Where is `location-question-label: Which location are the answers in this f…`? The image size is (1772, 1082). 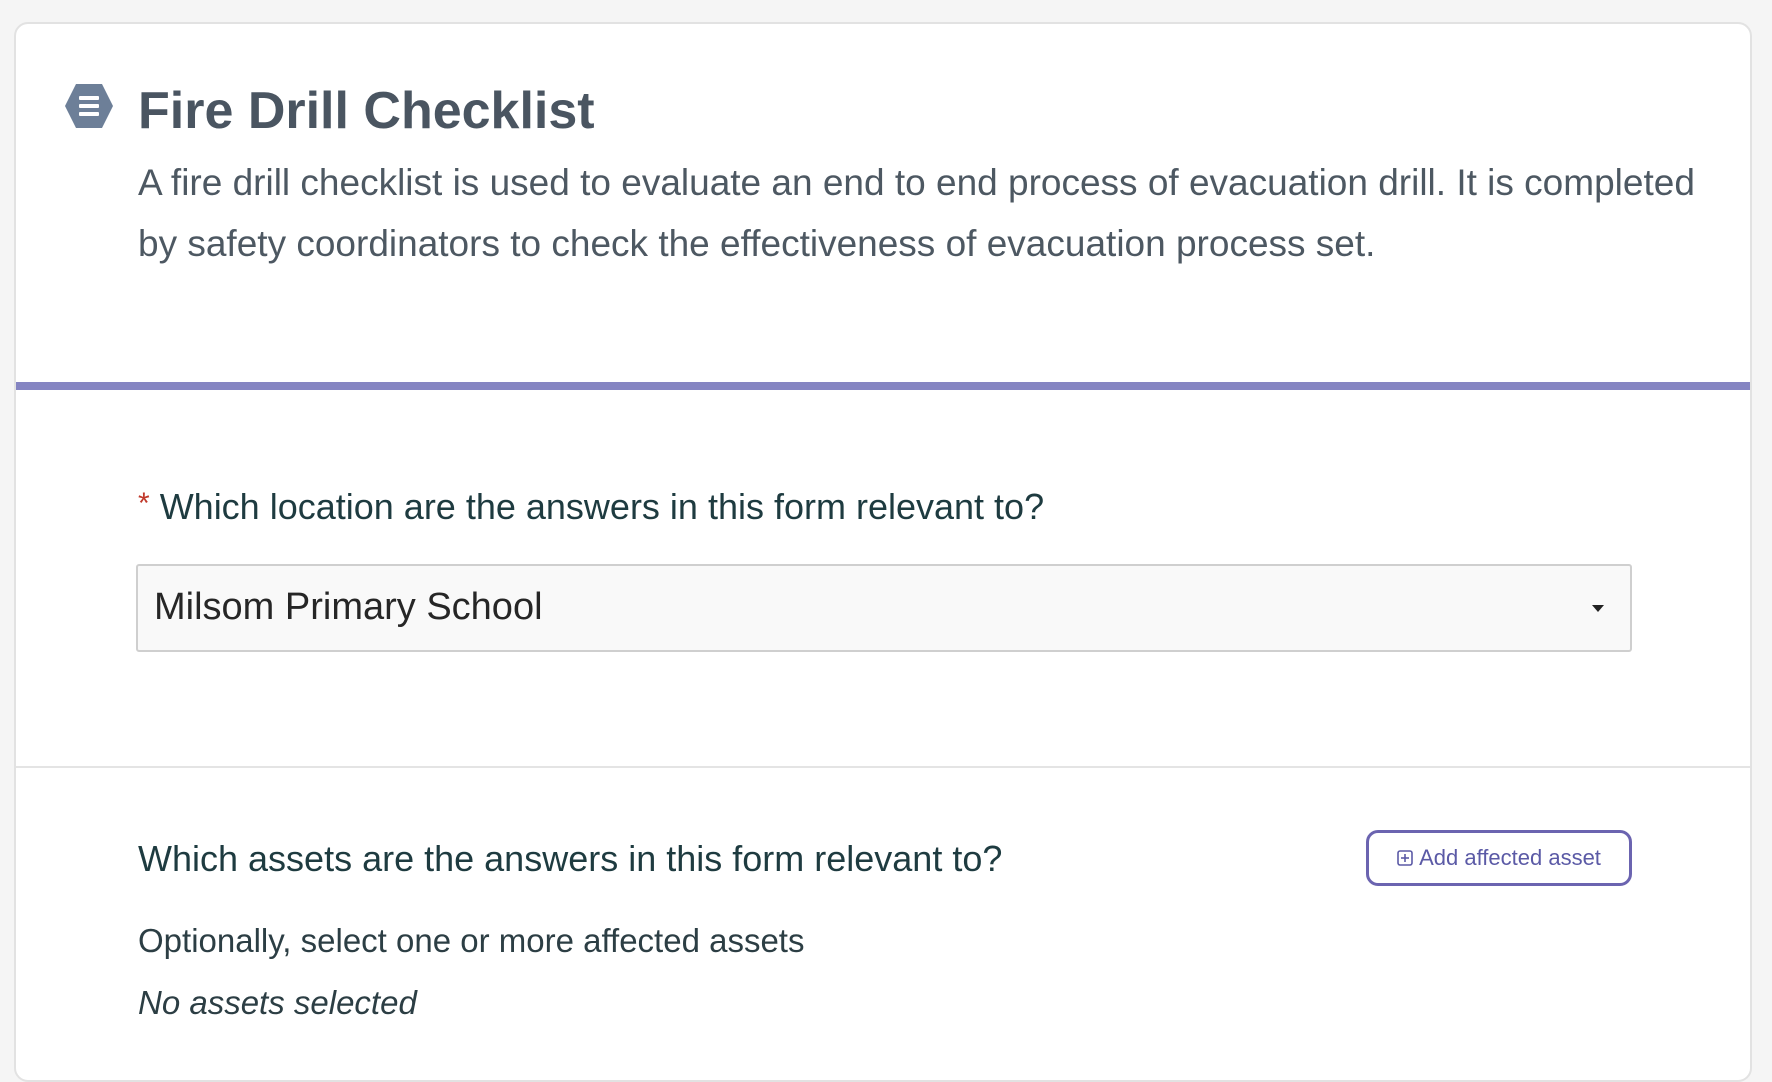 location-question-label: Which location are the answers in this f… is located at coordinates (602, 506).